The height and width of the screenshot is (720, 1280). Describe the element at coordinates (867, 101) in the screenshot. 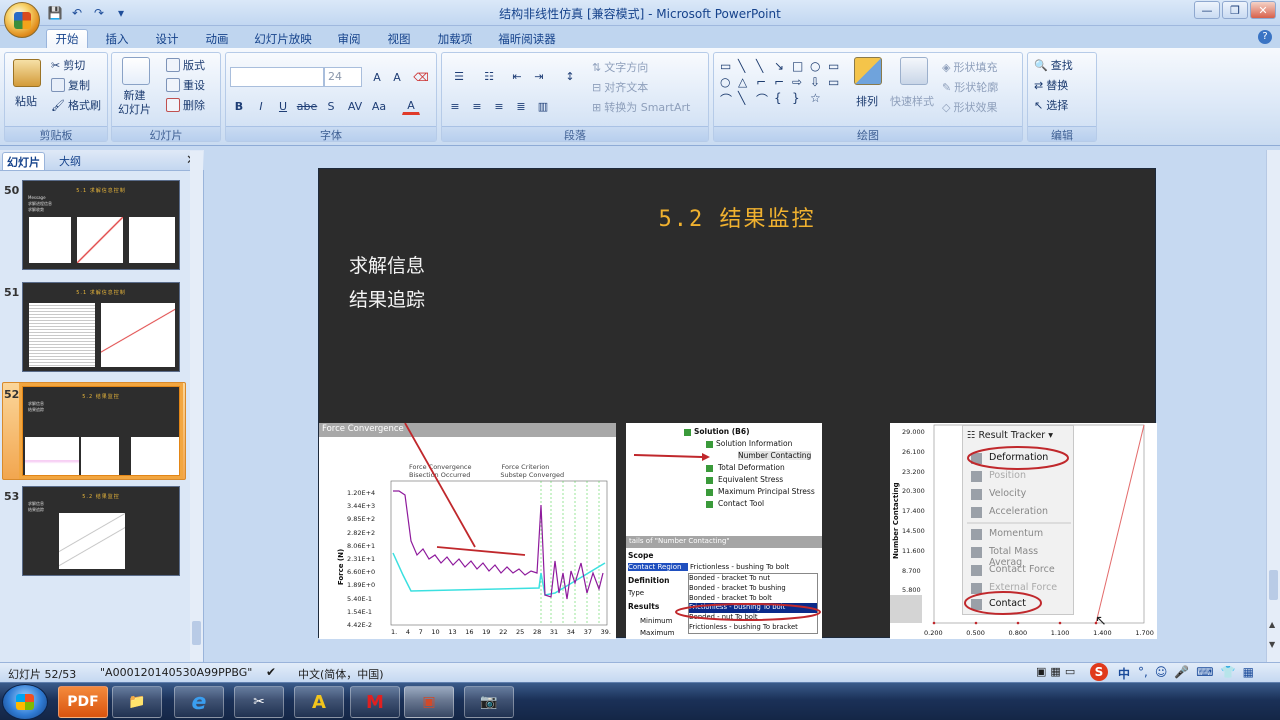

I see `arrange-button: 排列` at that location.